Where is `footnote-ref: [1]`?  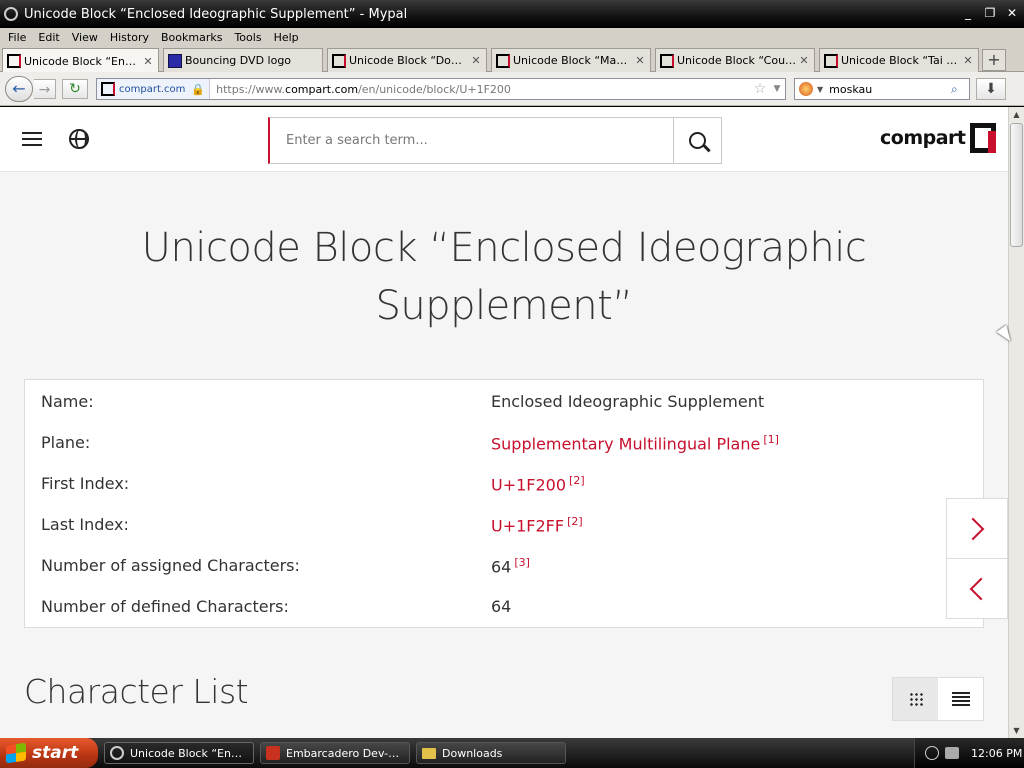 footnote-ref: [1] is located at coordinates (771, 439).